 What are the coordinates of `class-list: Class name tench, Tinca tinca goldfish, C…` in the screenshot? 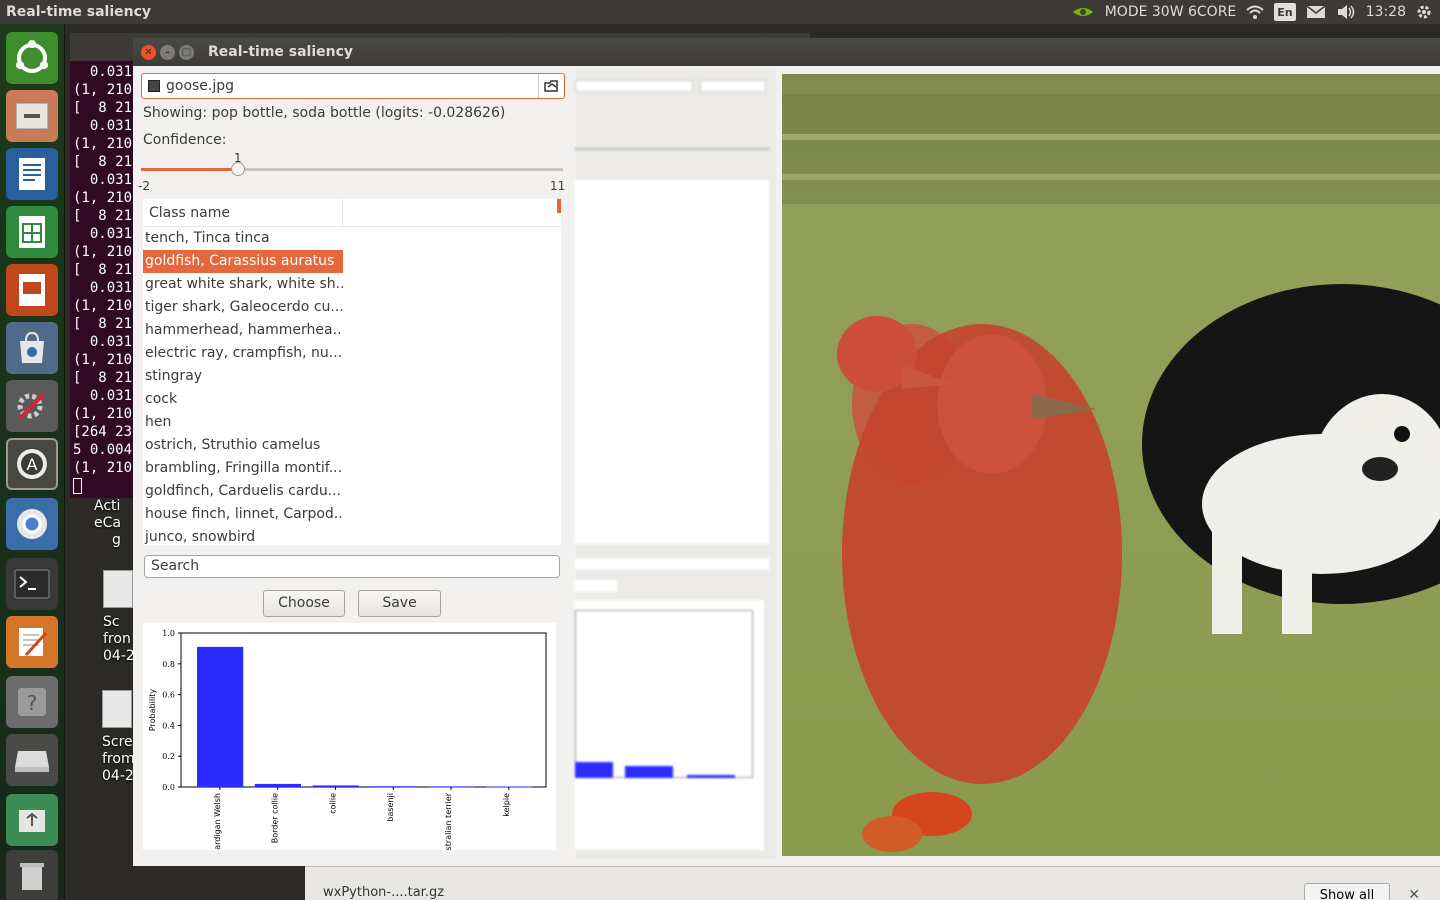 It's located at (352, 372).